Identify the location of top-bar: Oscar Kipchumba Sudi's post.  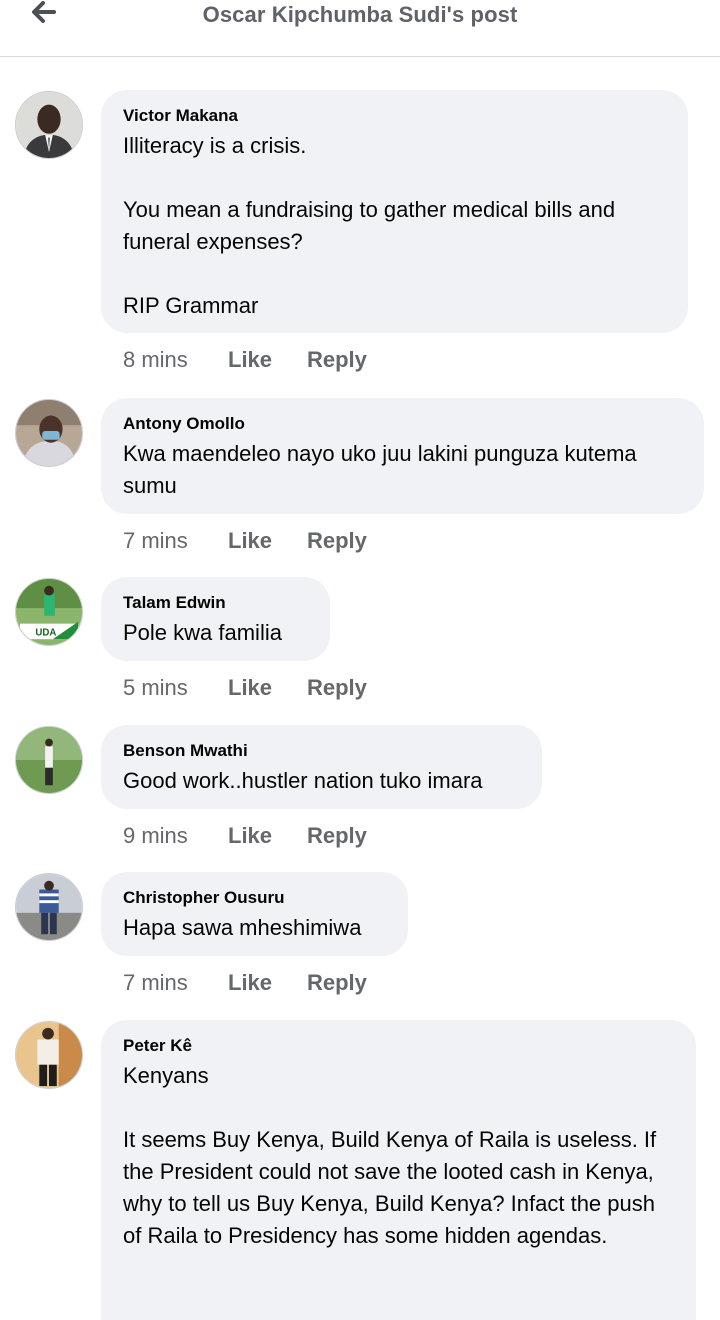
(360, 28).